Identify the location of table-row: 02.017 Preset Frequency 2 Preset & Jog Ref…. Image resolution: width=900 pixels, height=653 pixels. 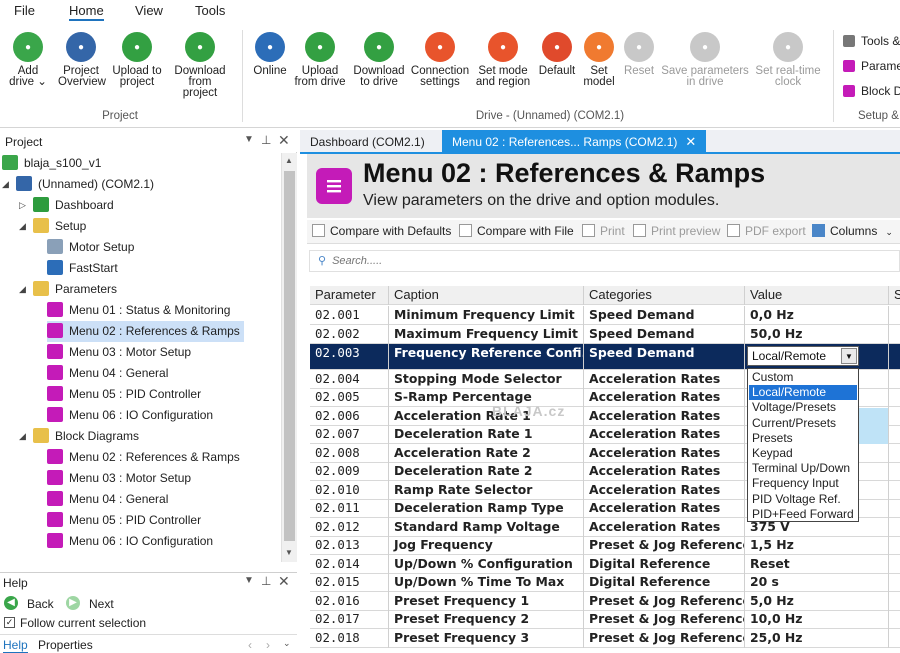
(605, 619).